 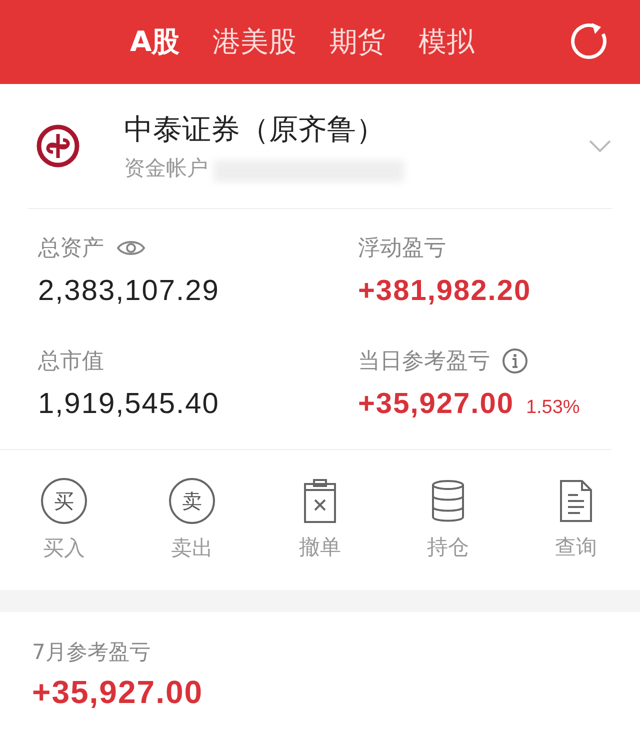 What do you see at coordinates (129, 291) in the screenshot?
I see `stat-value: 2,383,107.29` at bounding box center [129, 291].